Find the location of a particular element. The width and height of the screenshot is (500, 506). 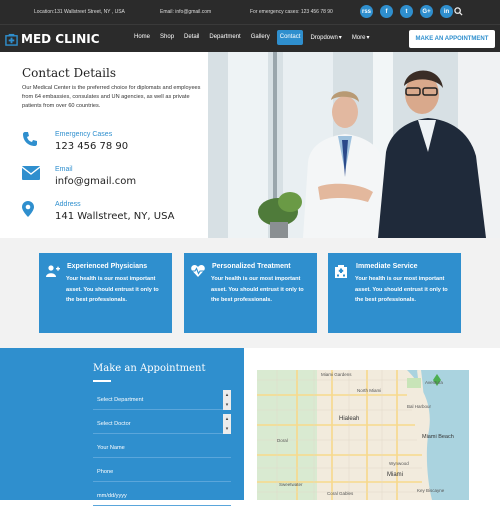

heartbeat-icon is located at coordinates (198, 272).